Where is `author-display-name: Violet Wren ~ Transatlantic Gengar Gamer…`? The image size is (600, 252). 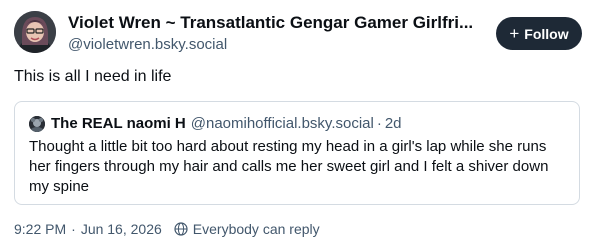 author-display-name: Violet Wren ~ Transatlantic Gengar Gamer… is located at coordinates (273, 23).